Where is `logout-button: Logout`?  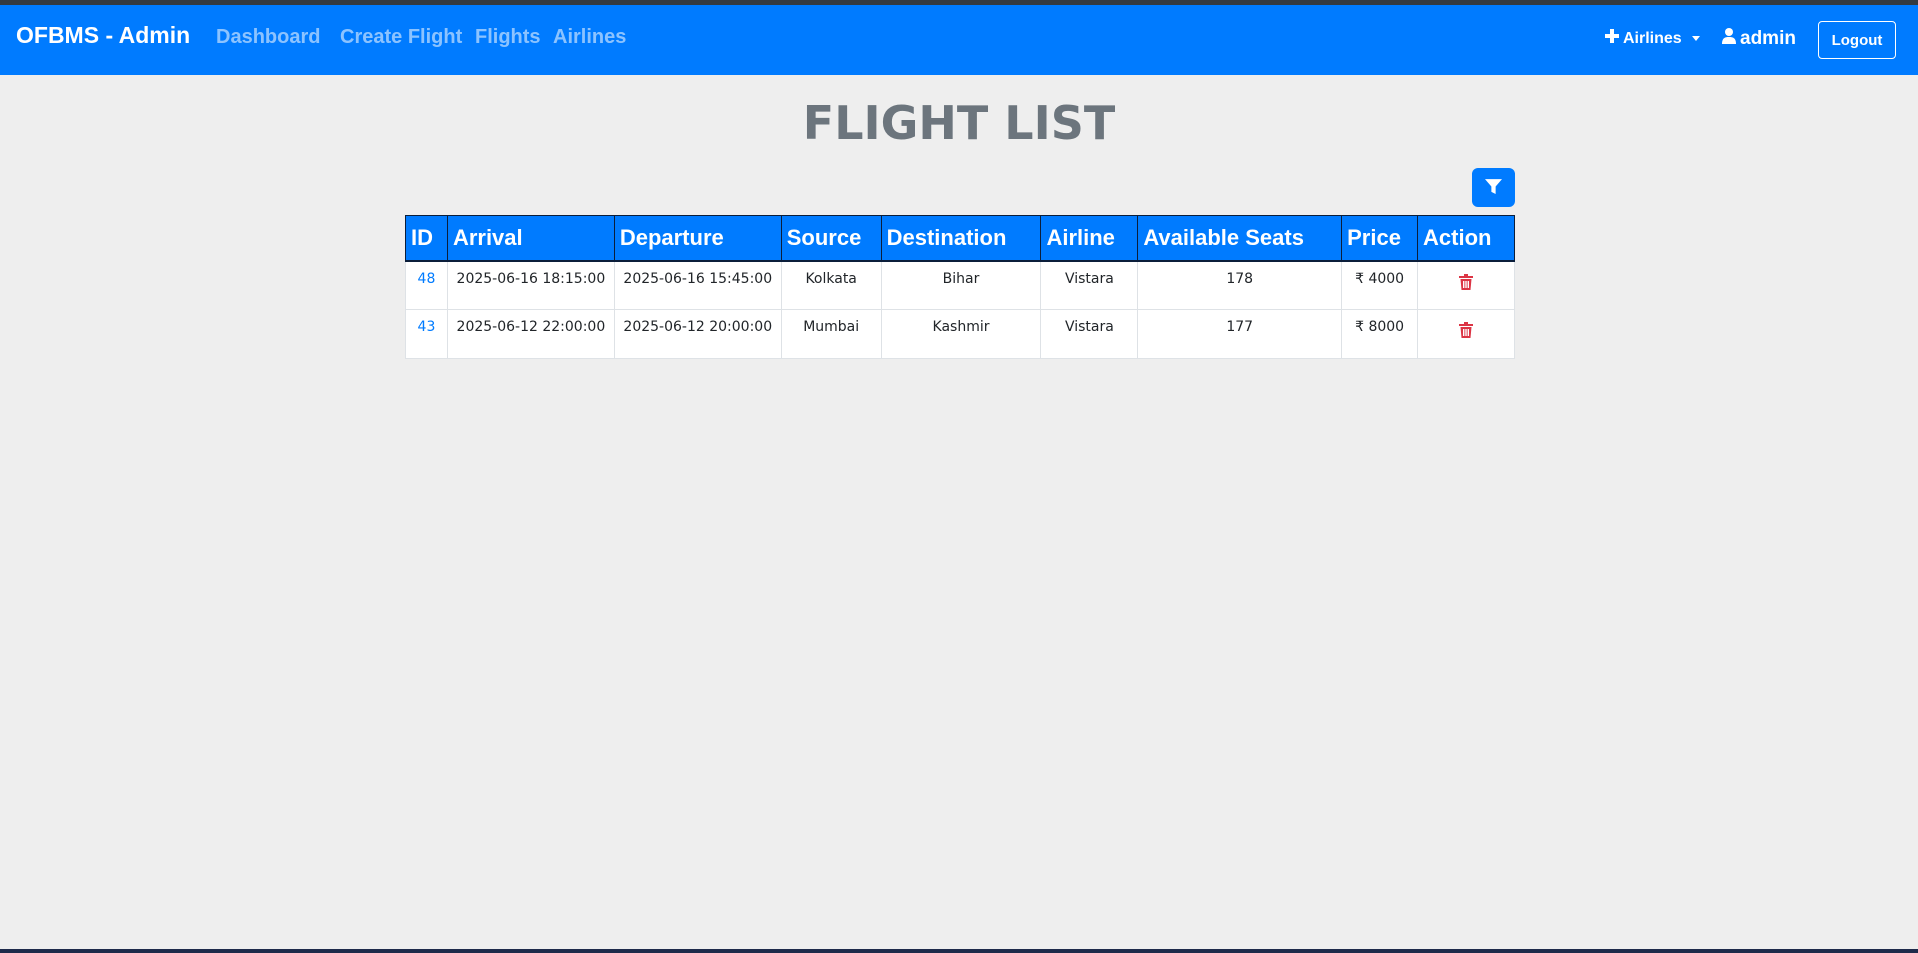
logout-button: Logout is located at coordinates (1857, 40).